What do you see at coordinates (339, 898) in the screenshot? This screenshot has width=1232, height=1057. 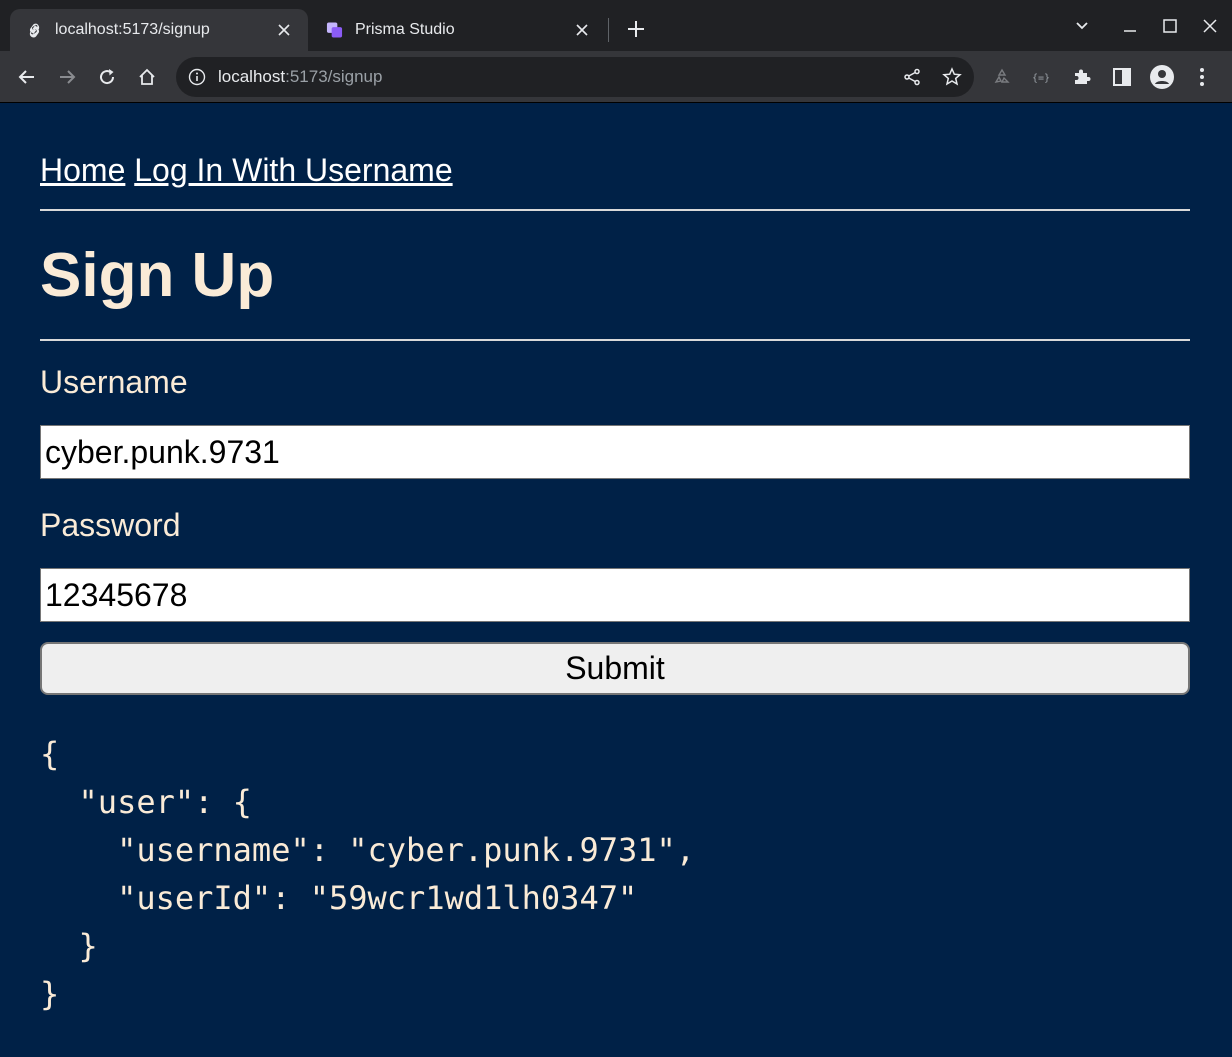 I see `json-line: "userId": "59wcr1wd1lh0347"` at bounding box center [339, 898].